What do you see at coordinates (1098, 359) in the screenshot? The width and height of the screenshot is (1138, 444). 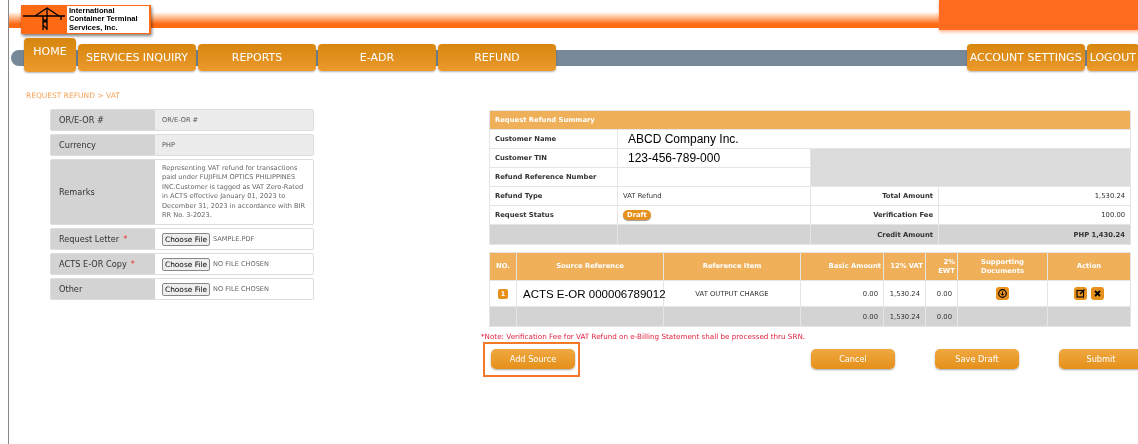 I see `action-button: Submit` at bounding box center [1098, 359].